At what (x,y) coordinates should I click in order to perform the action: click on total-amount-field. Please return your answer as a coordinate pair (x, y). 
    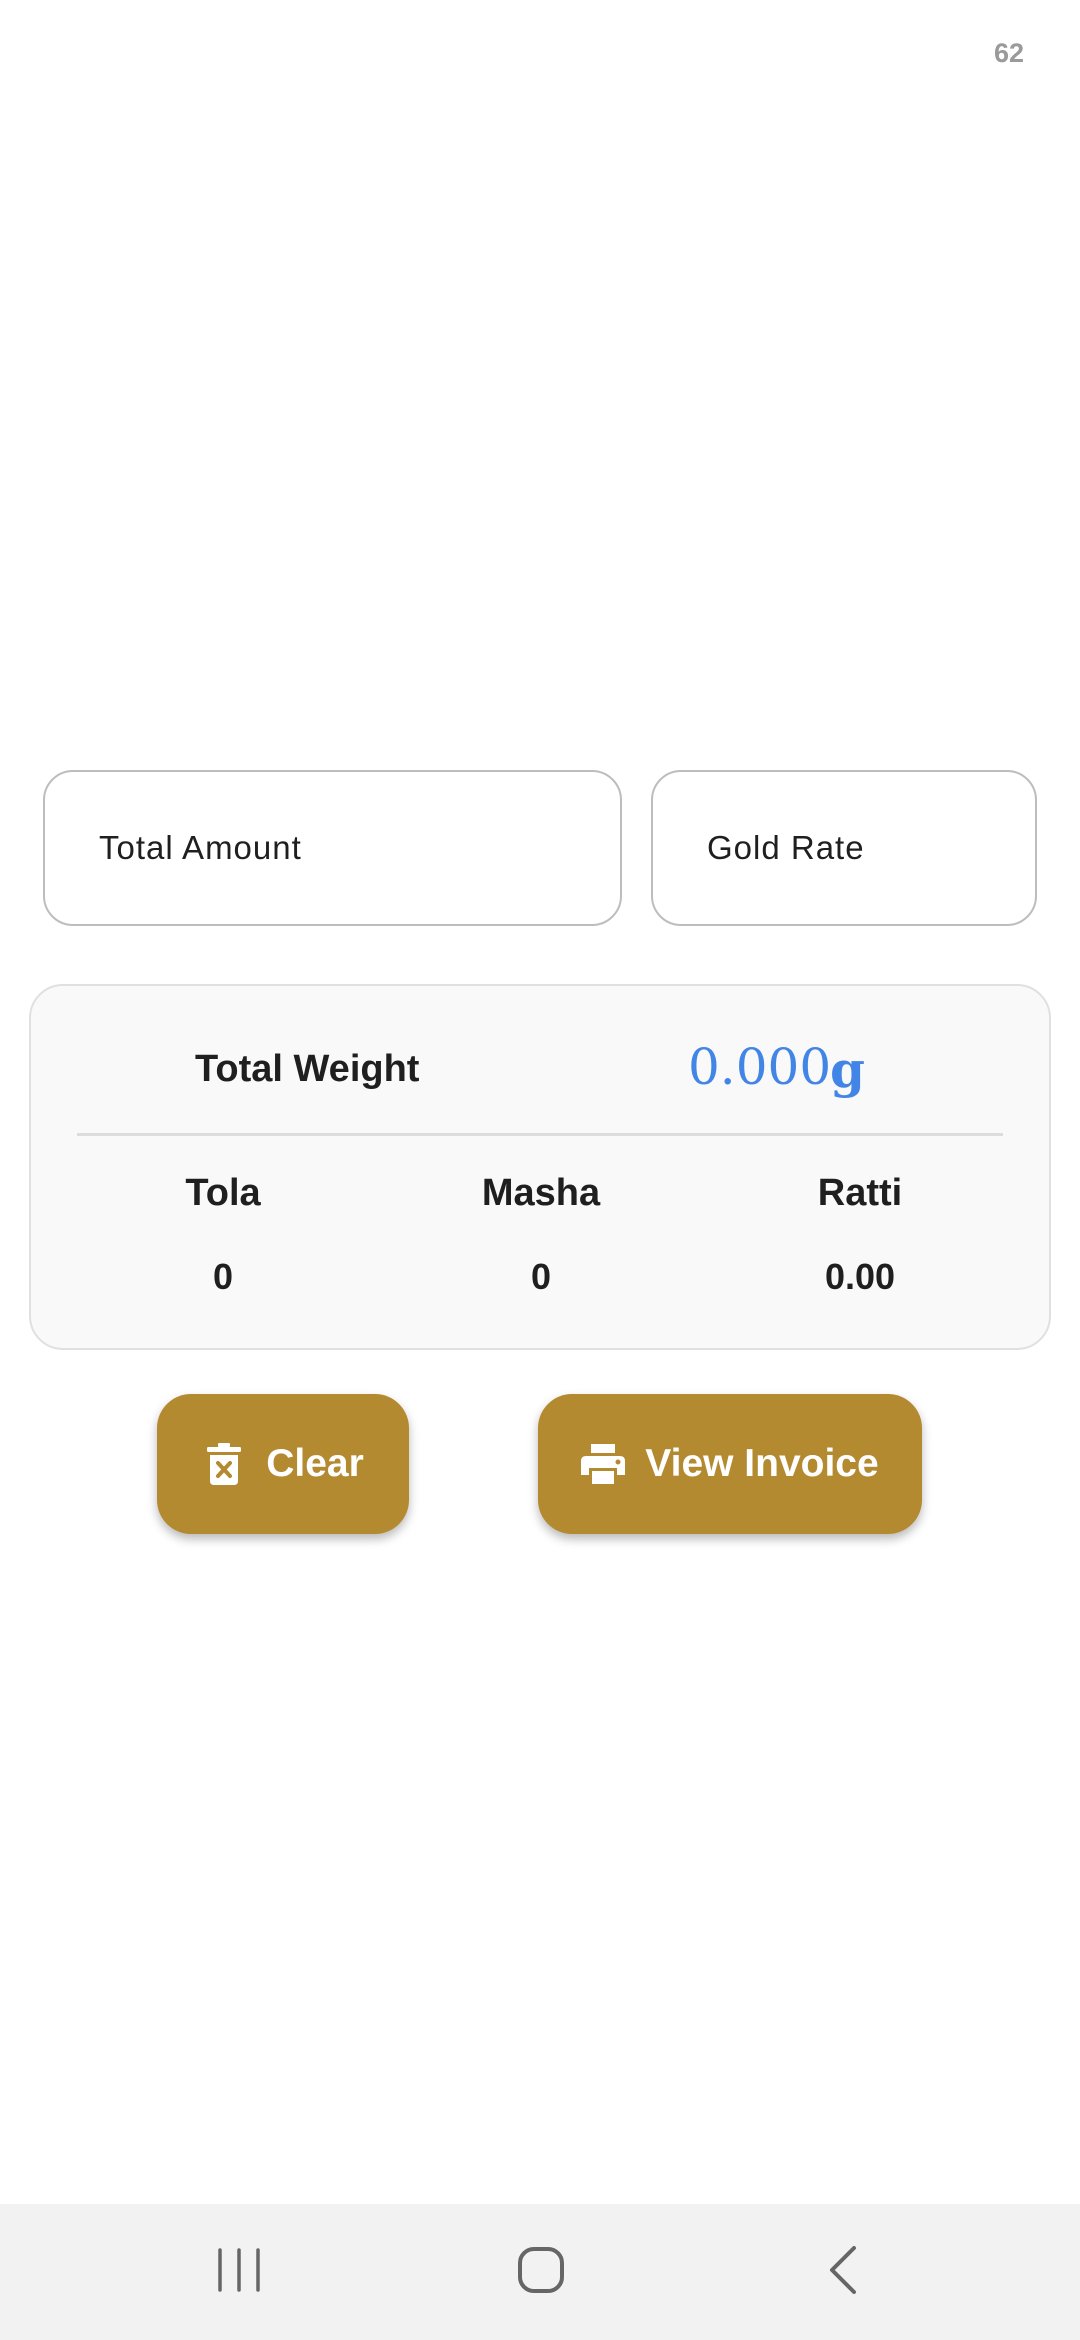
    Looking at the image, I should click on (332, 848).